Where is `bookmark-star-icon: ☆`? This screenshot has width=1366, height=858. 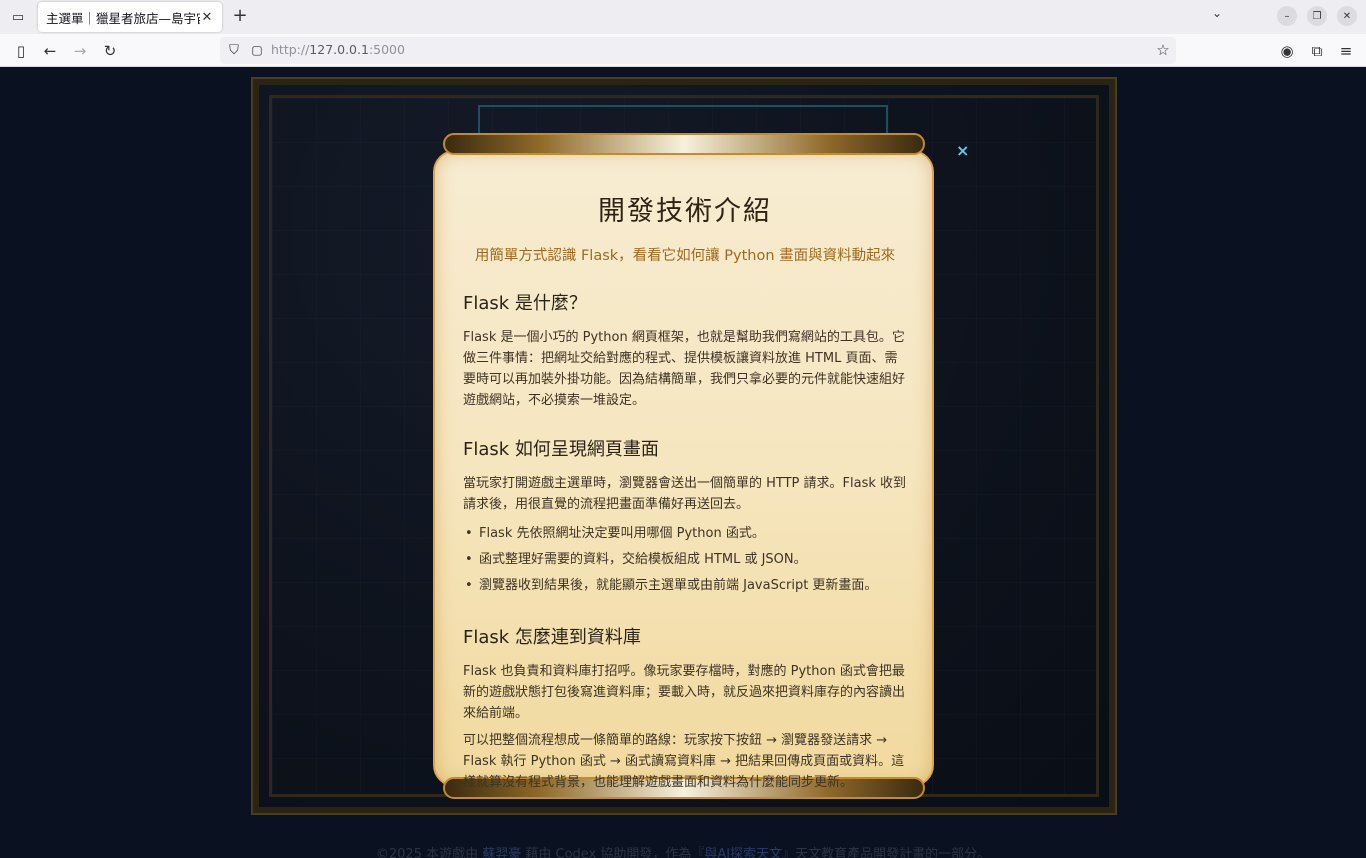
bookmark-star-icon: ☆ is located at coordinates (1163, 50).